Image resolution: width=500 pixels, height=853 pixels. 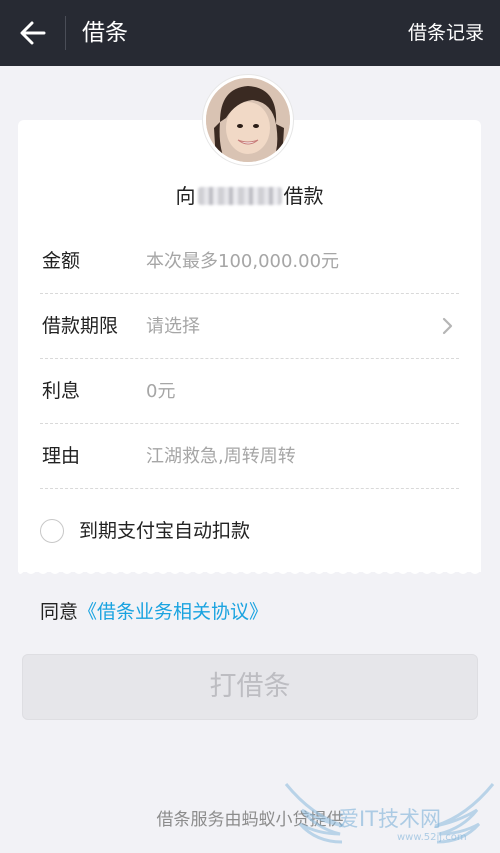 What do you see at coordinates (446, 33) in the screenshot?
I see `iou-records-button: 借条记录` at bounding box center [446, 33].